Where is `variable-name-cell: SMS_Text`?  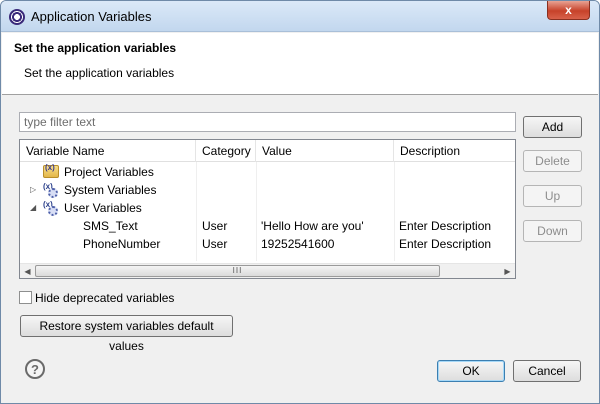
variable-name-cell: SMS_Text is located at coordinates (110, 226).